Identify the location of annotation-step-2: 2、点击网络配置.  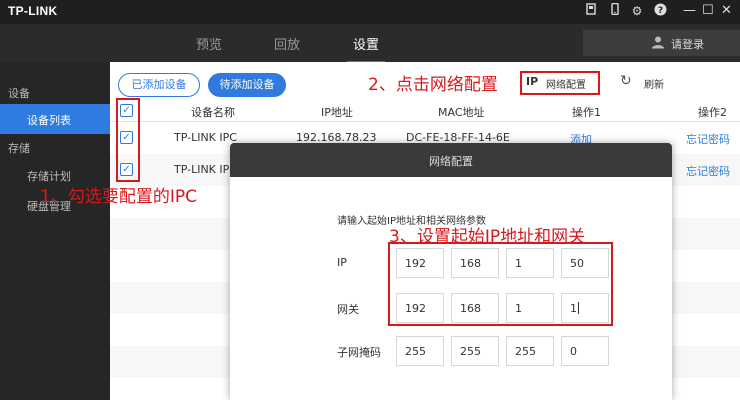
(433, 85).